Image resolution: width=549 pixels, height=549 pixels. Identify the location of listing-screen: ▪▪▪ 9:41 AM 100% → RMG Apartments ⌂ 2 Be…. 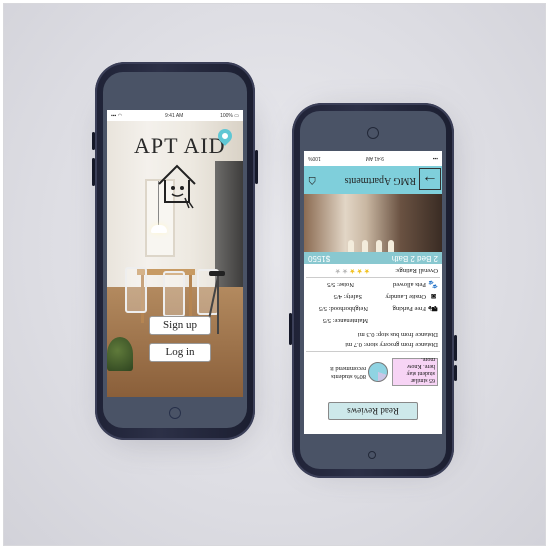
(373, 292).